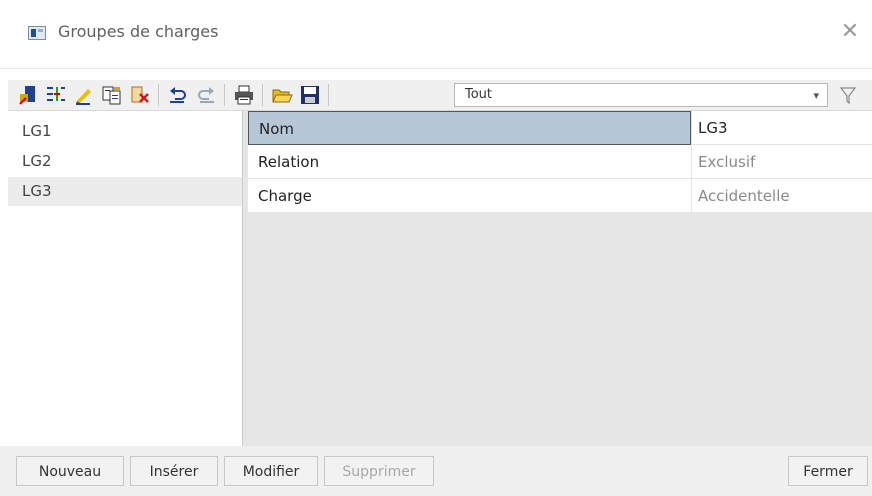  What do you see at coordinates (641, 95) in the screenshot?
I see `filter-dropdown: Tout ▾` at bounding box center [641, 95].